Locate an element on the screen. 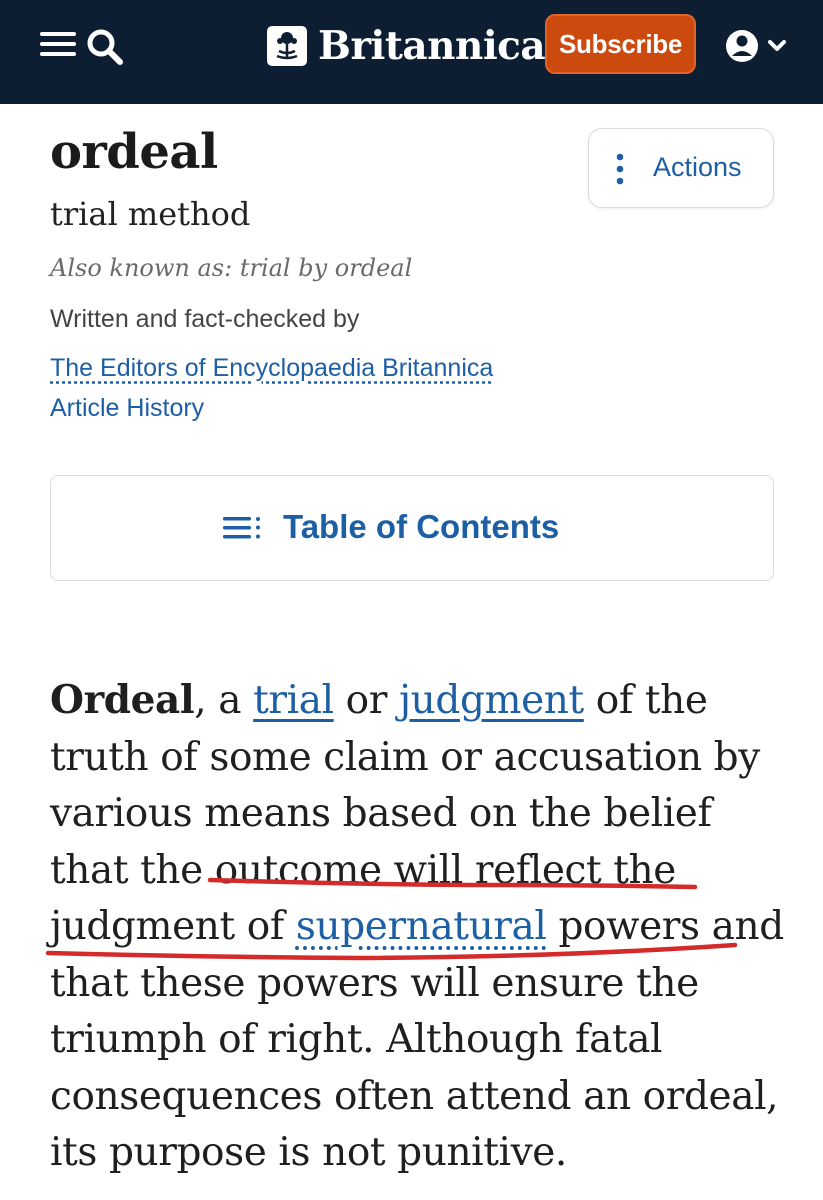 This screenshot has width=823, height=1200. menu-icon is located at coordinates (58, 46).